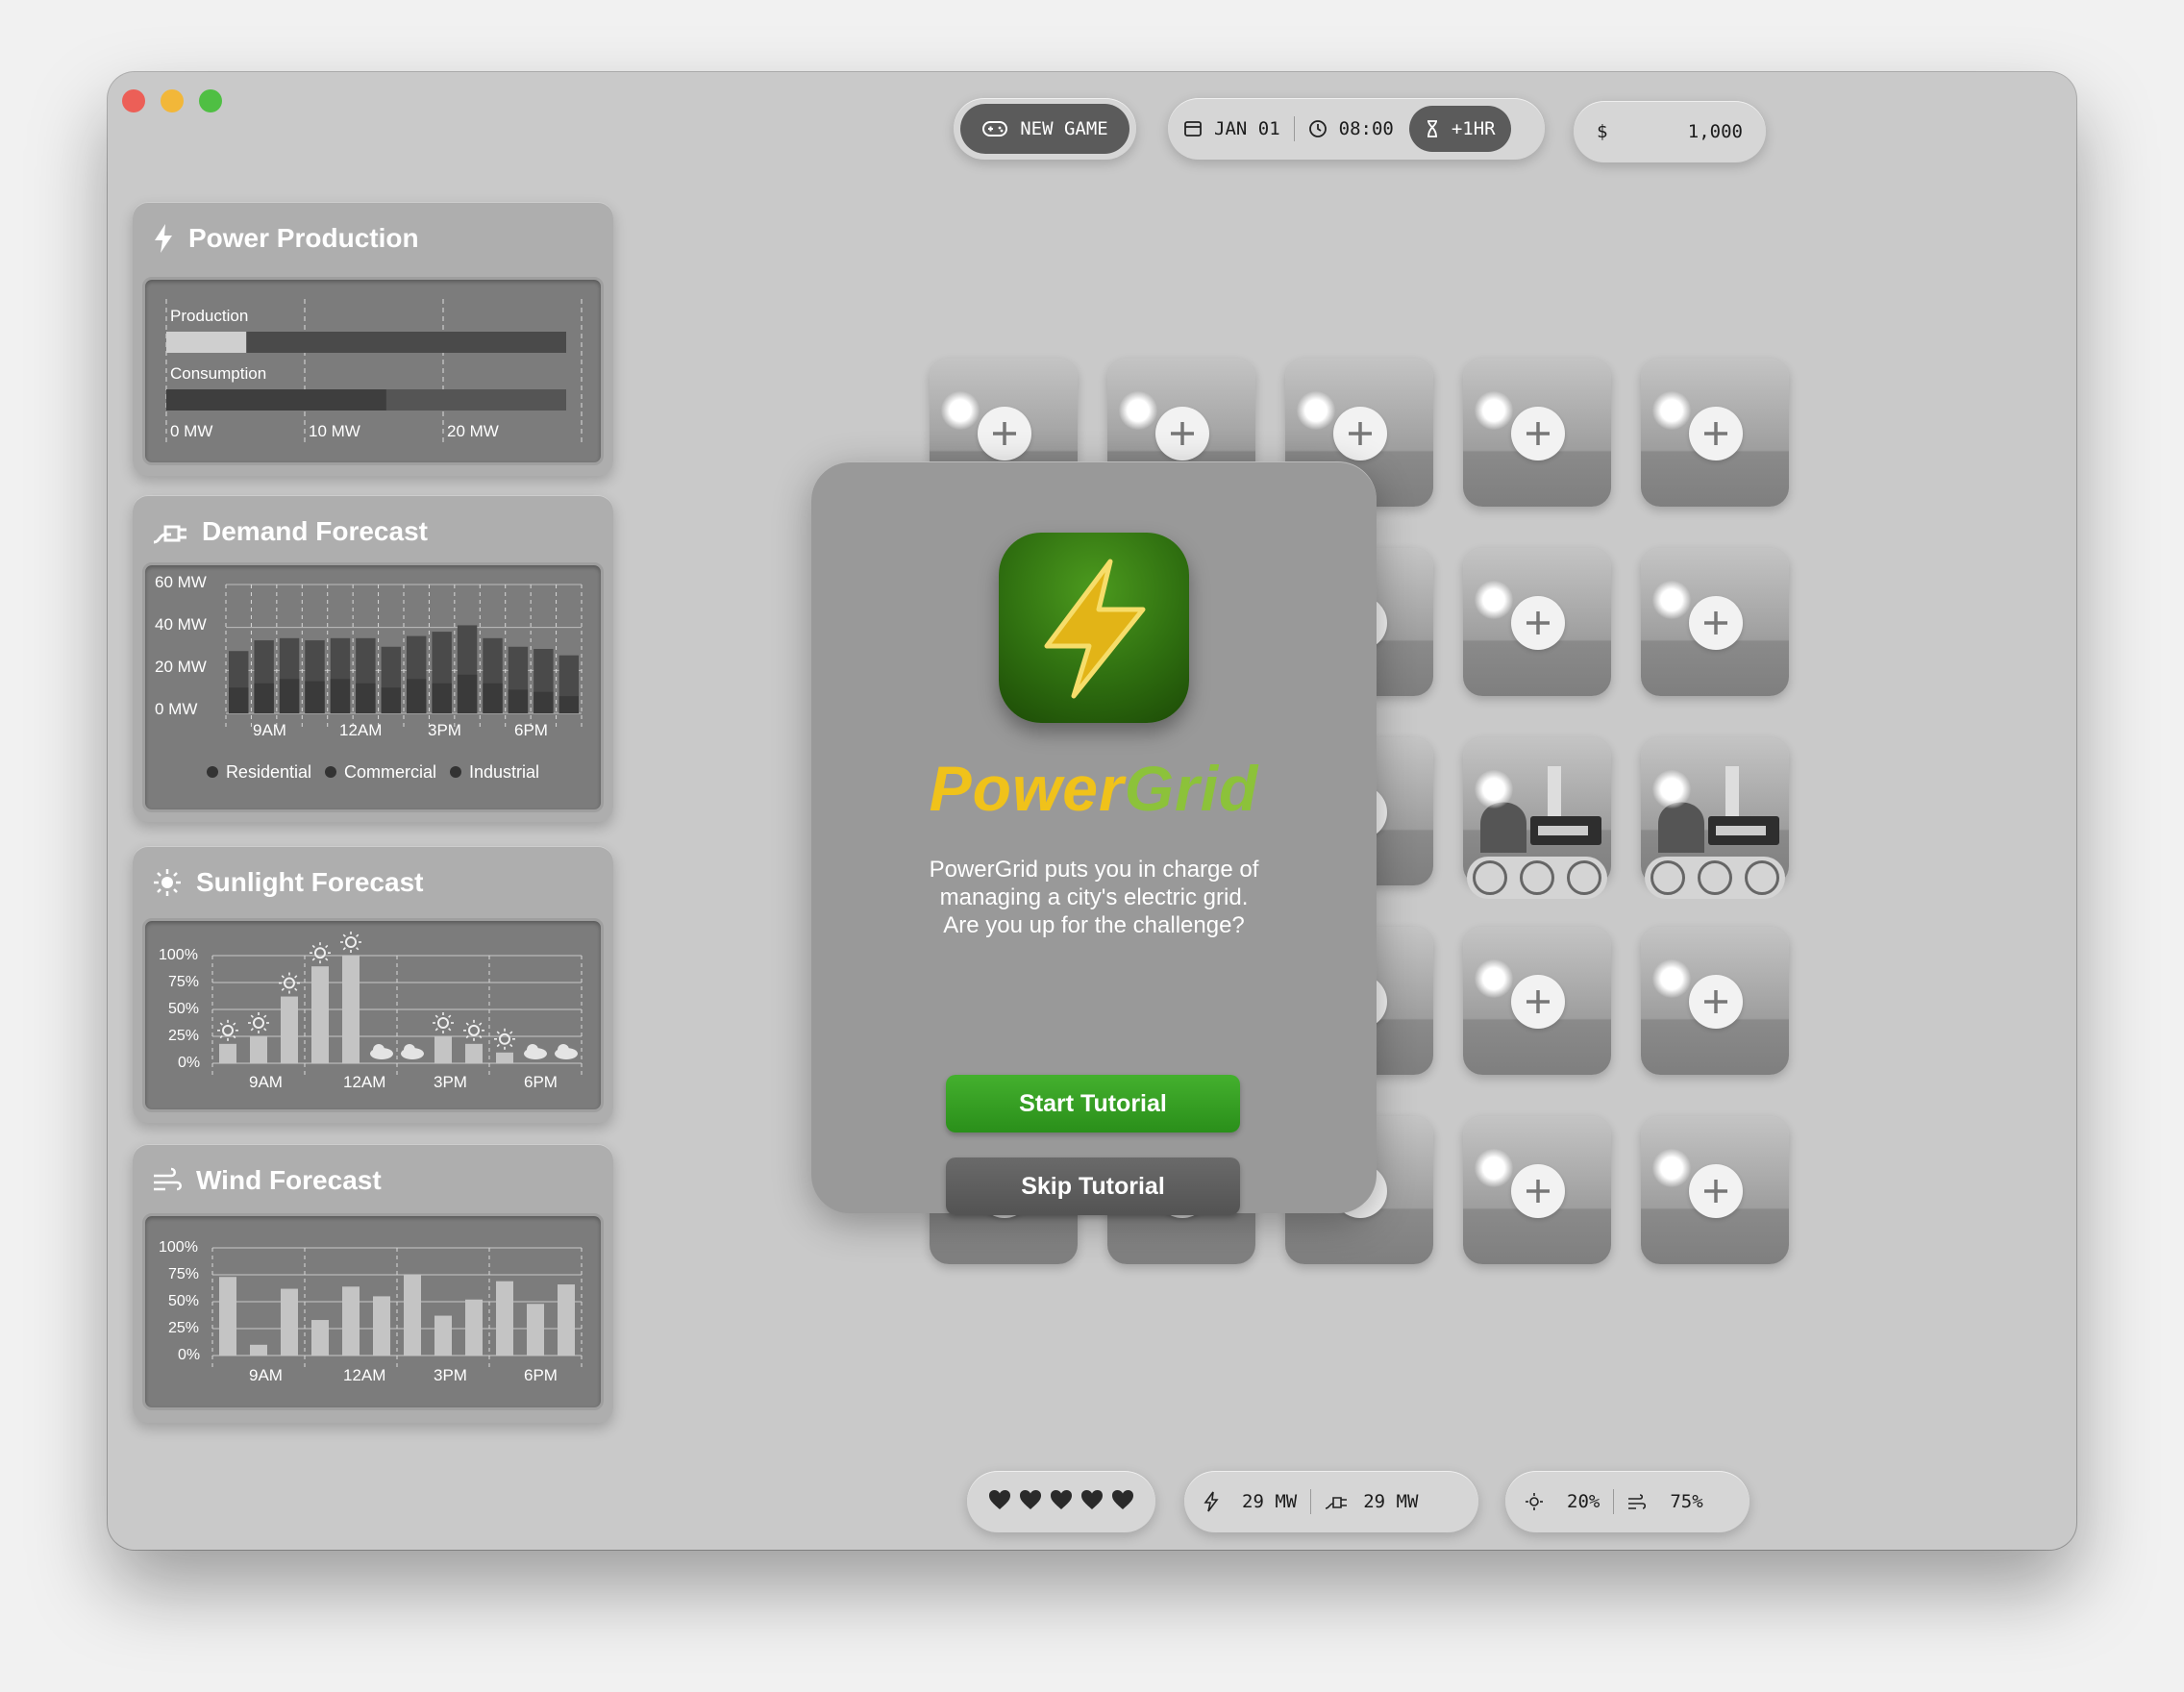  Describe the element at coordinates (1391, 1501) in the screenshot. I see `demand-status: 29 MW` at that location.